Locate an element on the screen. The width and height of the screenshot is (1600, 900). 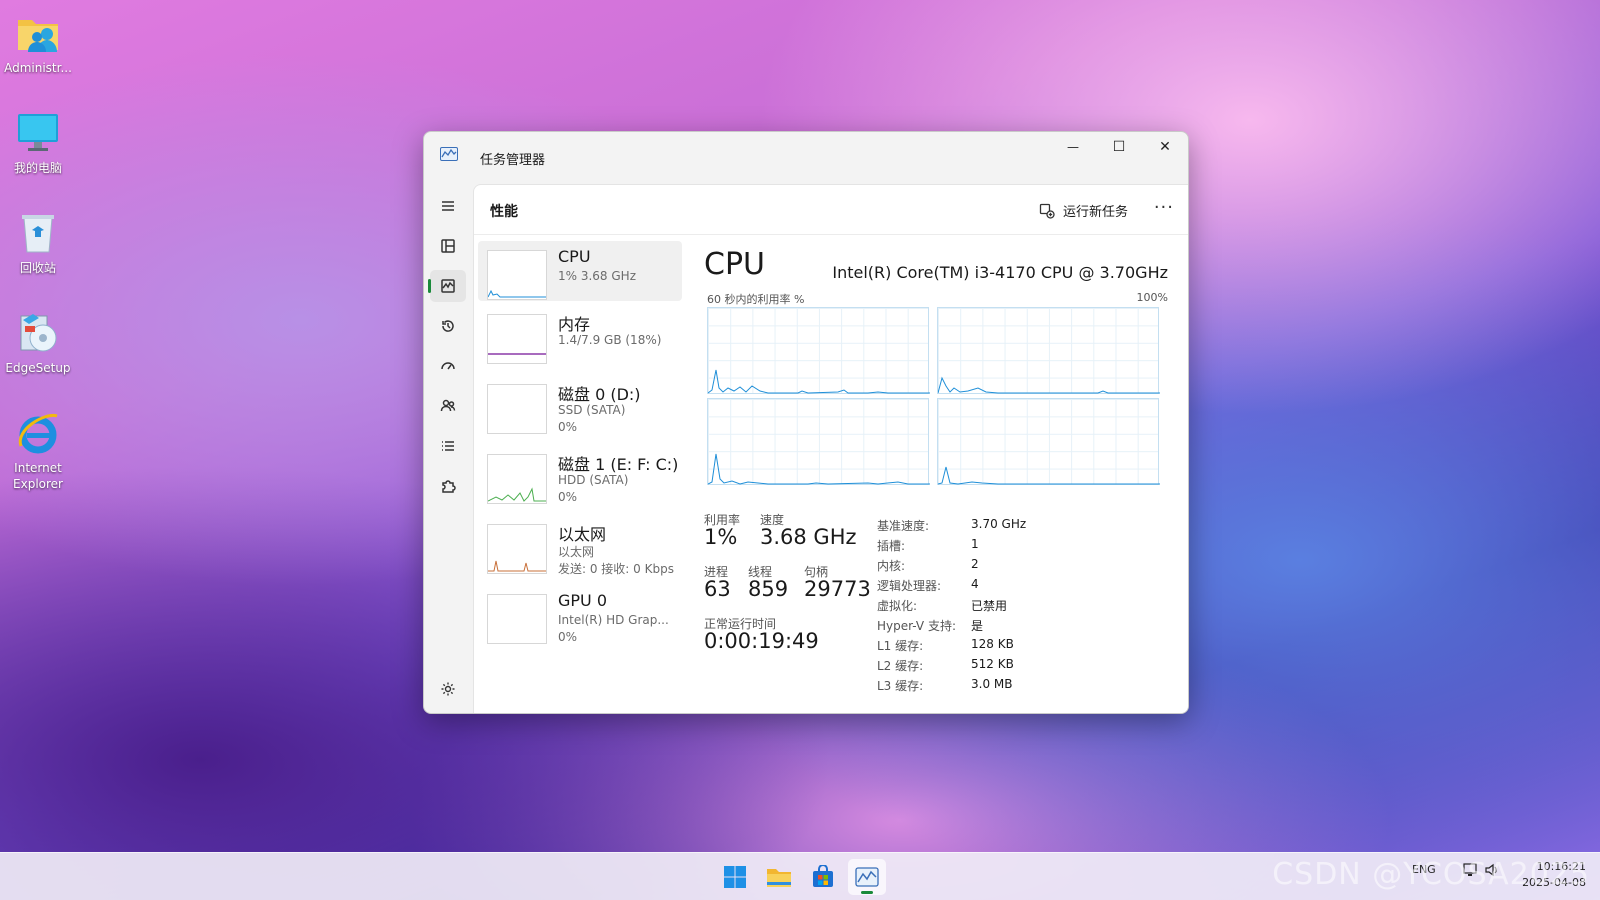
handles-value: 29773 is located at coordinates (837, 589).